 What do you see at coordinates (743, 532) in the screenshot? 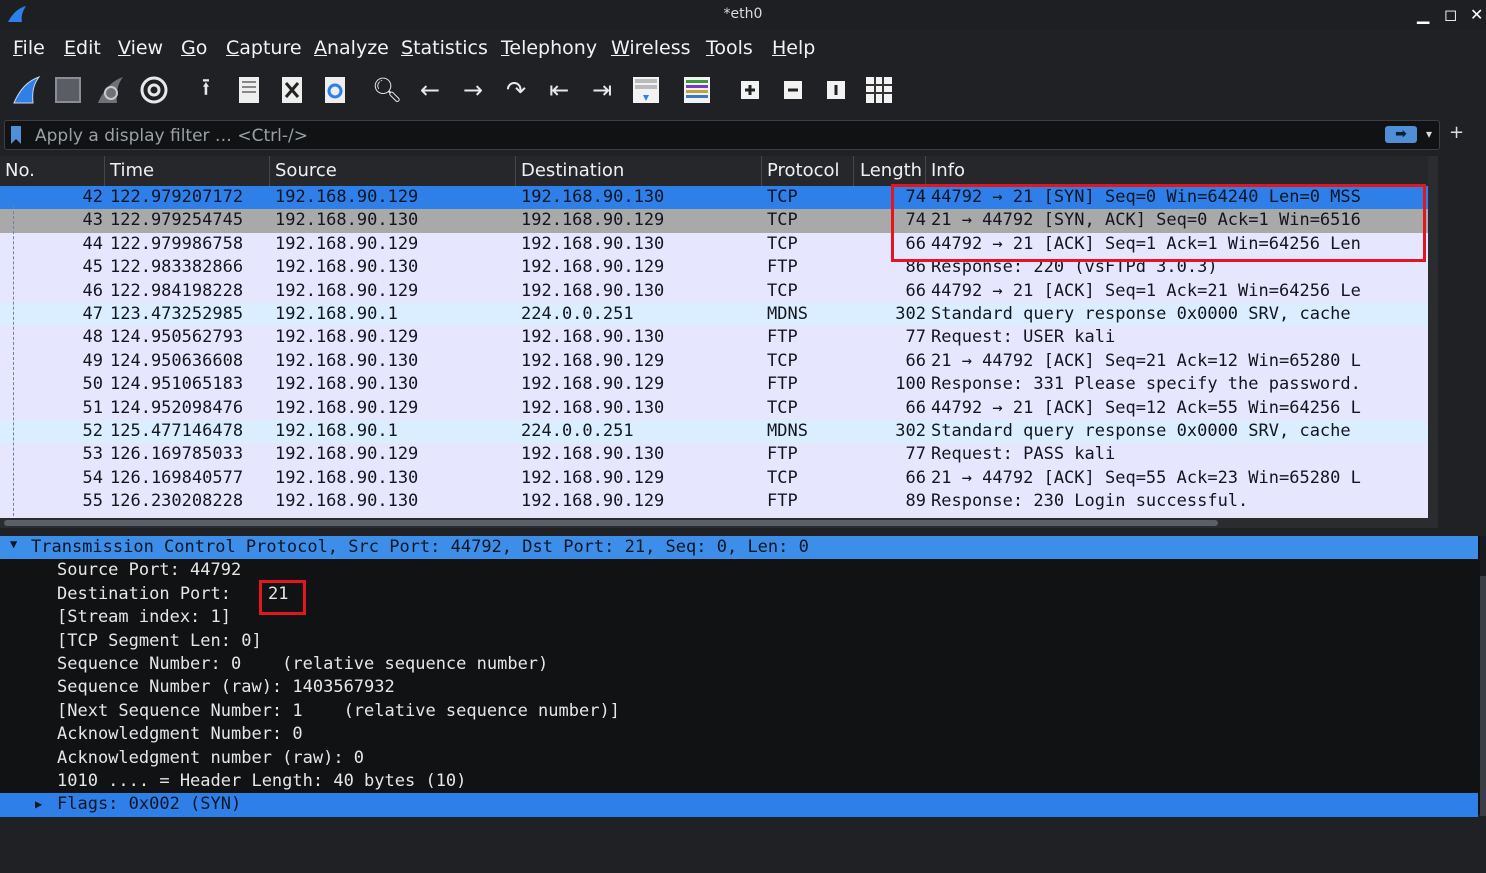
I see `pane-splitter` at bounding box center [743, 532].